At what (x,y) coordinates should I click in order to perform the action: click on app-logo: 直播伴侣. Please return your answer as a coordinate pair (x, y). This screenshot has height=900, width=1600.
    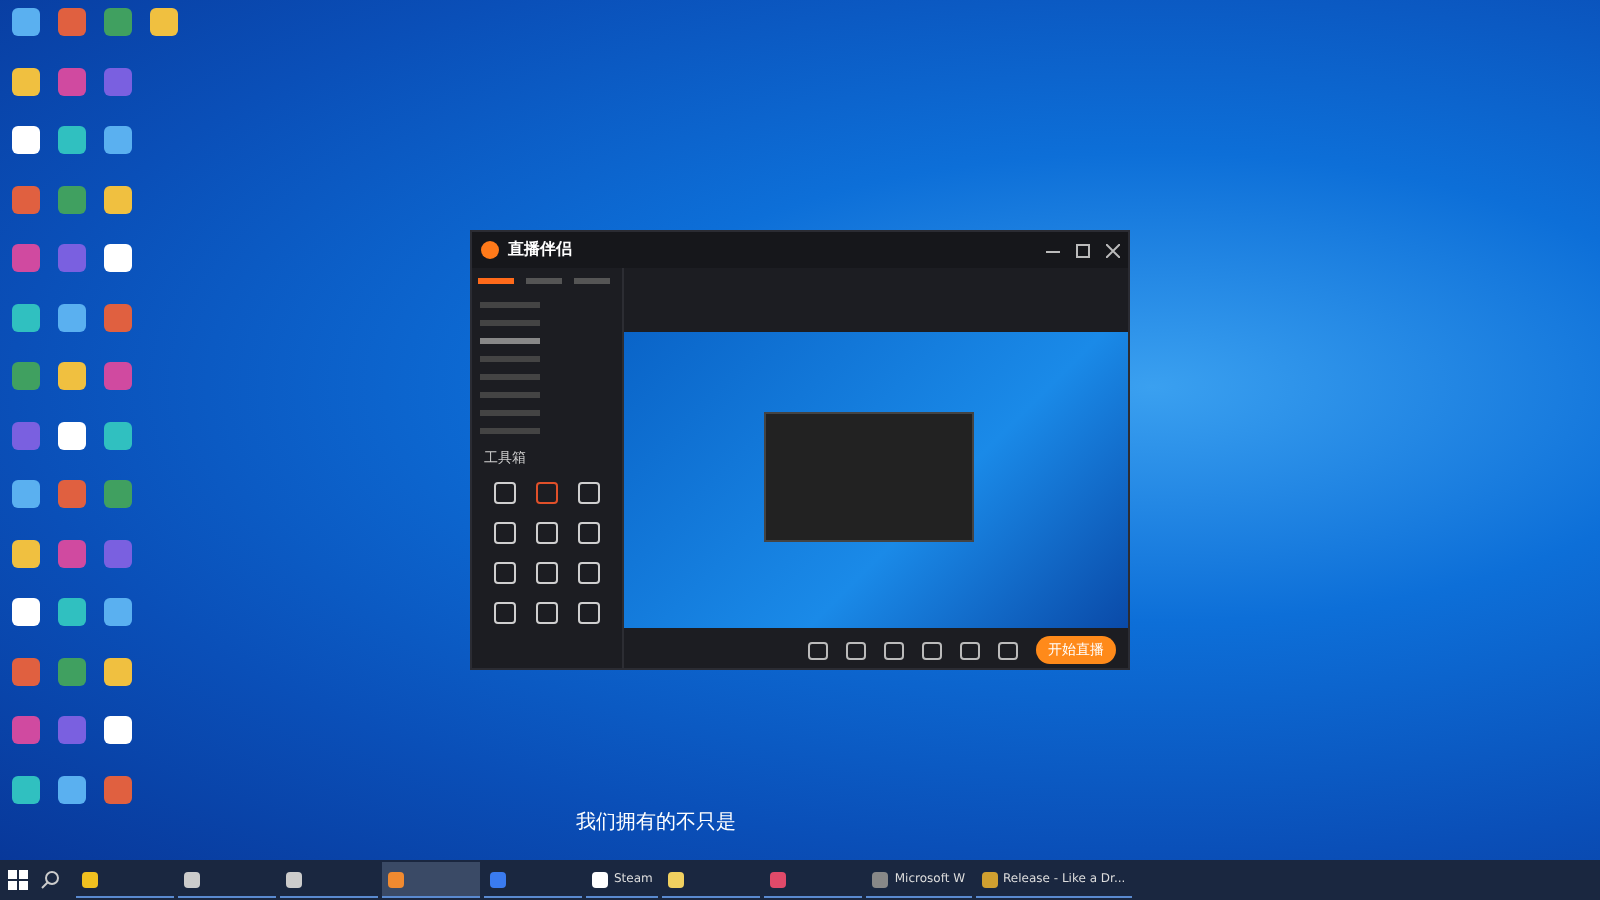
    Looking at the image, I should click on (540, 250).